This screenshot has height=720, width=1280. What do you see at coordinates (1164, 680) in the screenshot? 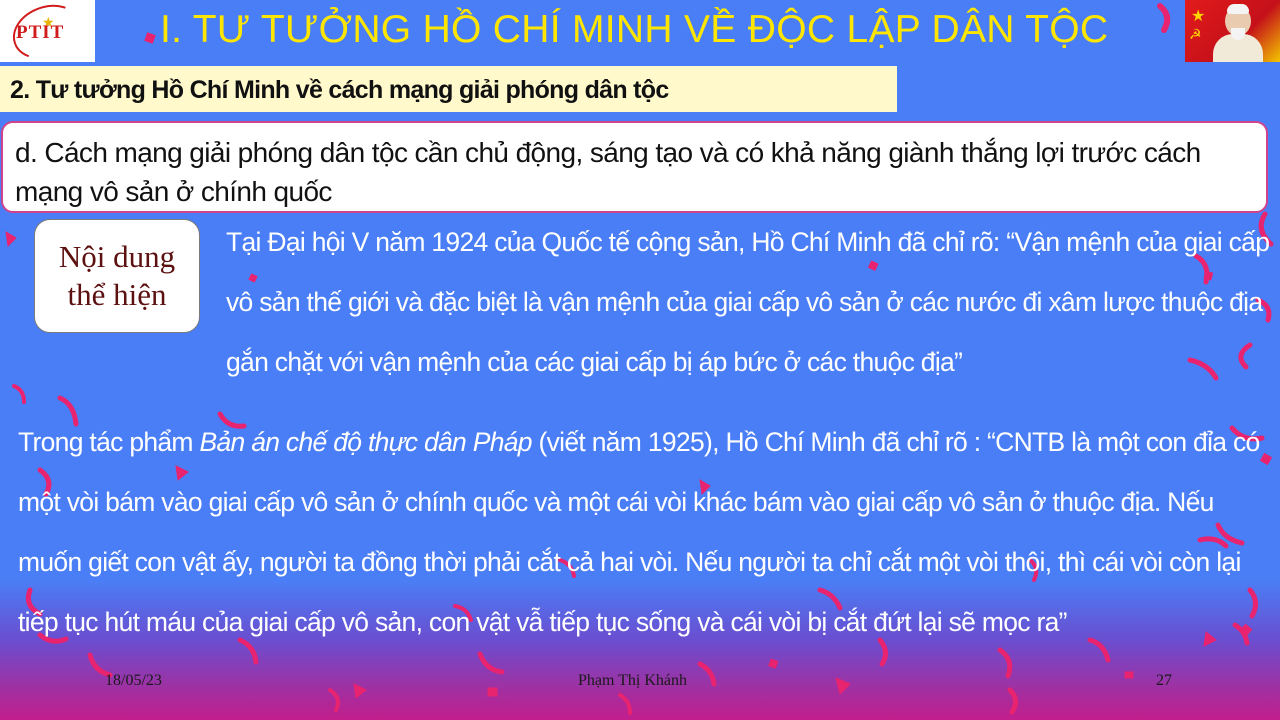
I see `footer-page-number: 27` at bounding box center [1164, 680].